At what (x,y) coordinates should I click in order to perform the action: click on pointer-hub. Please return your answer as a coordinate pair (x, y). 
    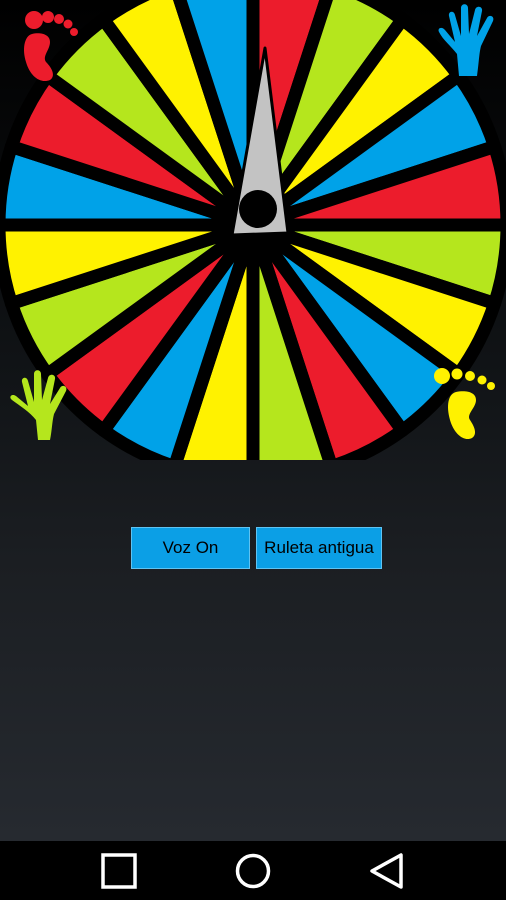
    Looking at the image, I should click on (258, 209).